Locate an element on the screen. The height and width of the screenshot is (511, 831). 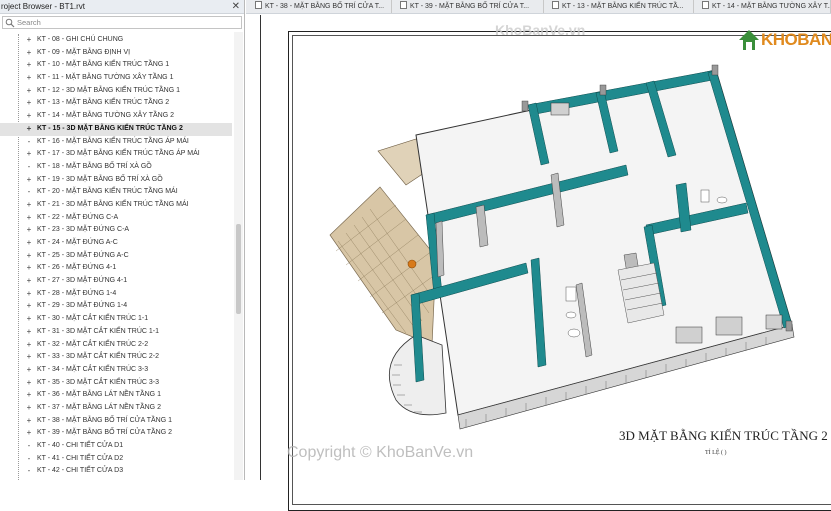
sheet-tree-item-label: KT - 42 - CHI TIẾT CỬA D3 is located at coordinates (80, 471).